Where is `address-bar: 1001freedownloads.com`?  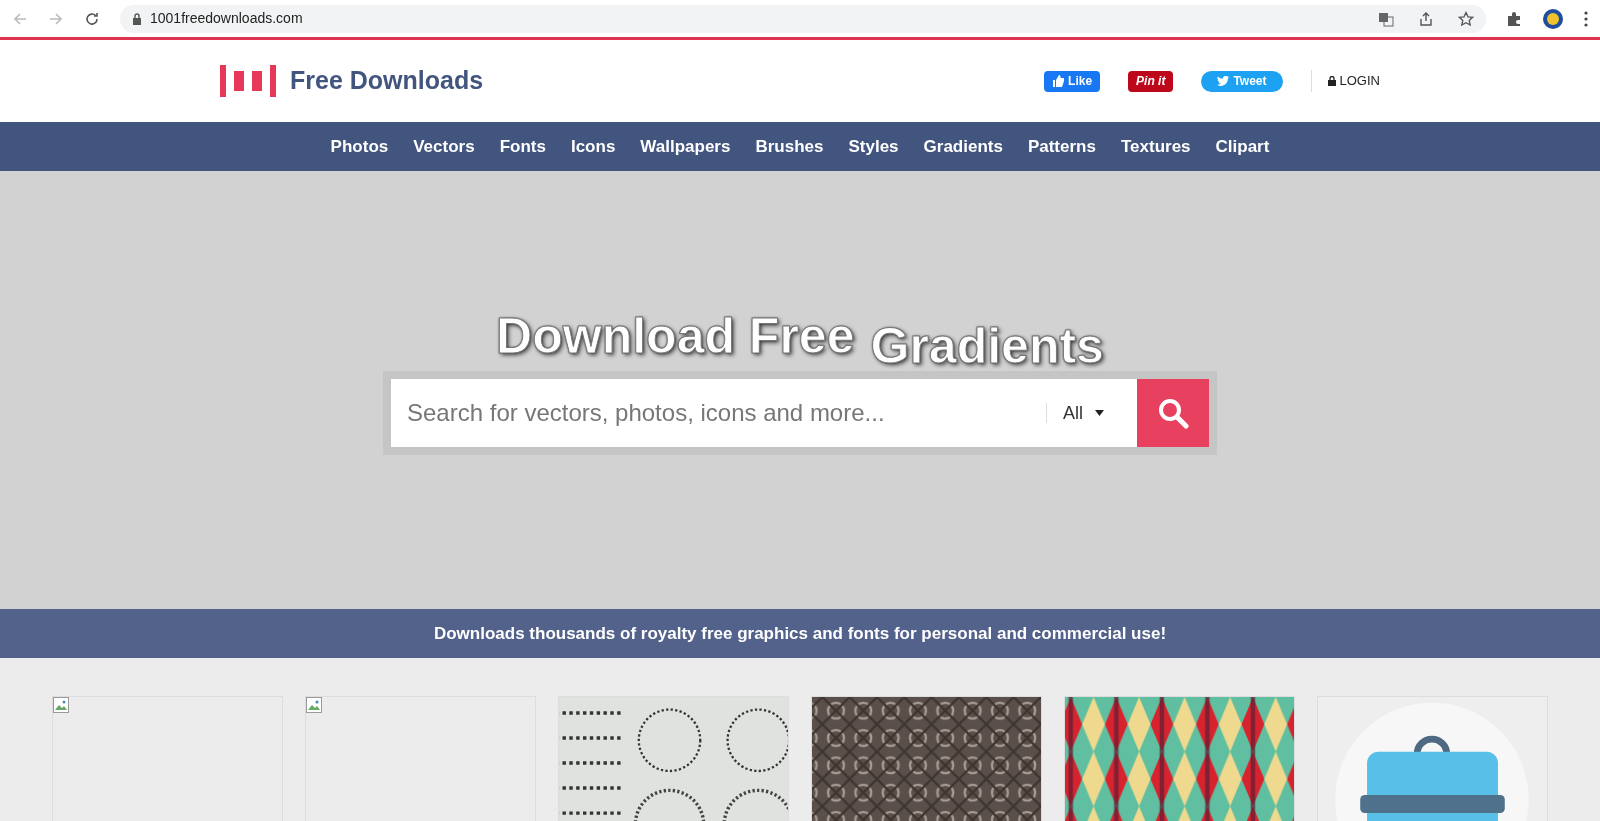
address-bar: 1001freedownloads.com is located at coordinates (803, 18).